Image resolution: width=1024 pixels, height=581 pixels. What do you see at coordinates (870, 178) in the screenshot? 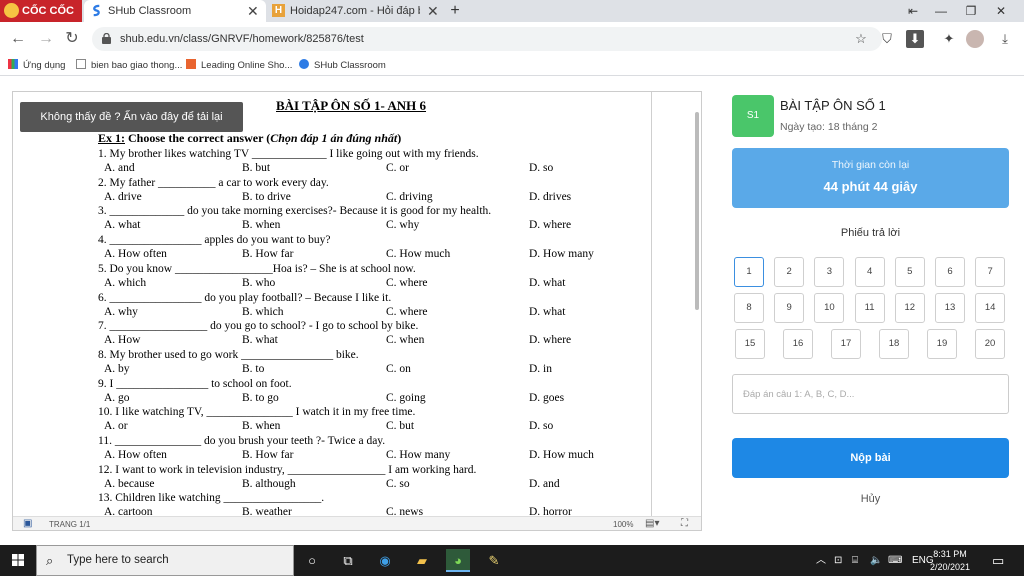
I see `timer-box: Thời gian còn lại 44 phút 44 giây` at bounding box center [870, 178].